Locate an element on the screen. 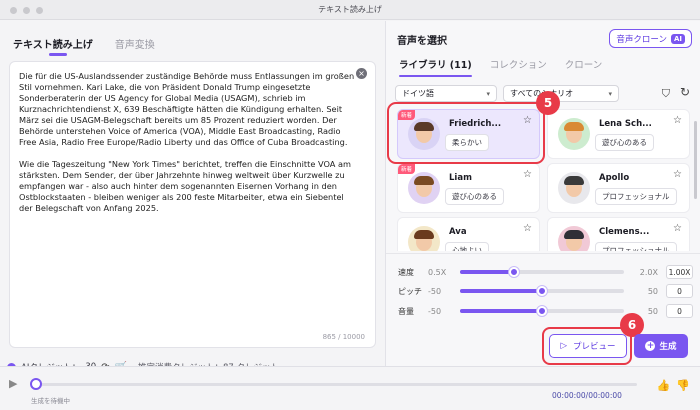  pitch-slider is located at coordinates (542, 291).